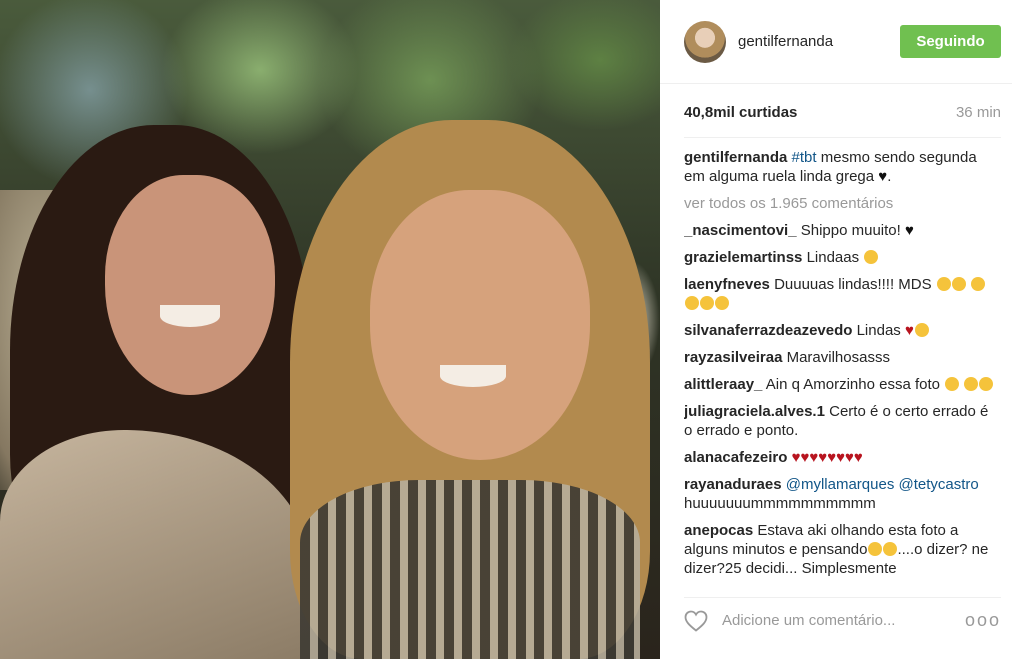  I want to click on more-options-icon: ooo, so click(983, 620).